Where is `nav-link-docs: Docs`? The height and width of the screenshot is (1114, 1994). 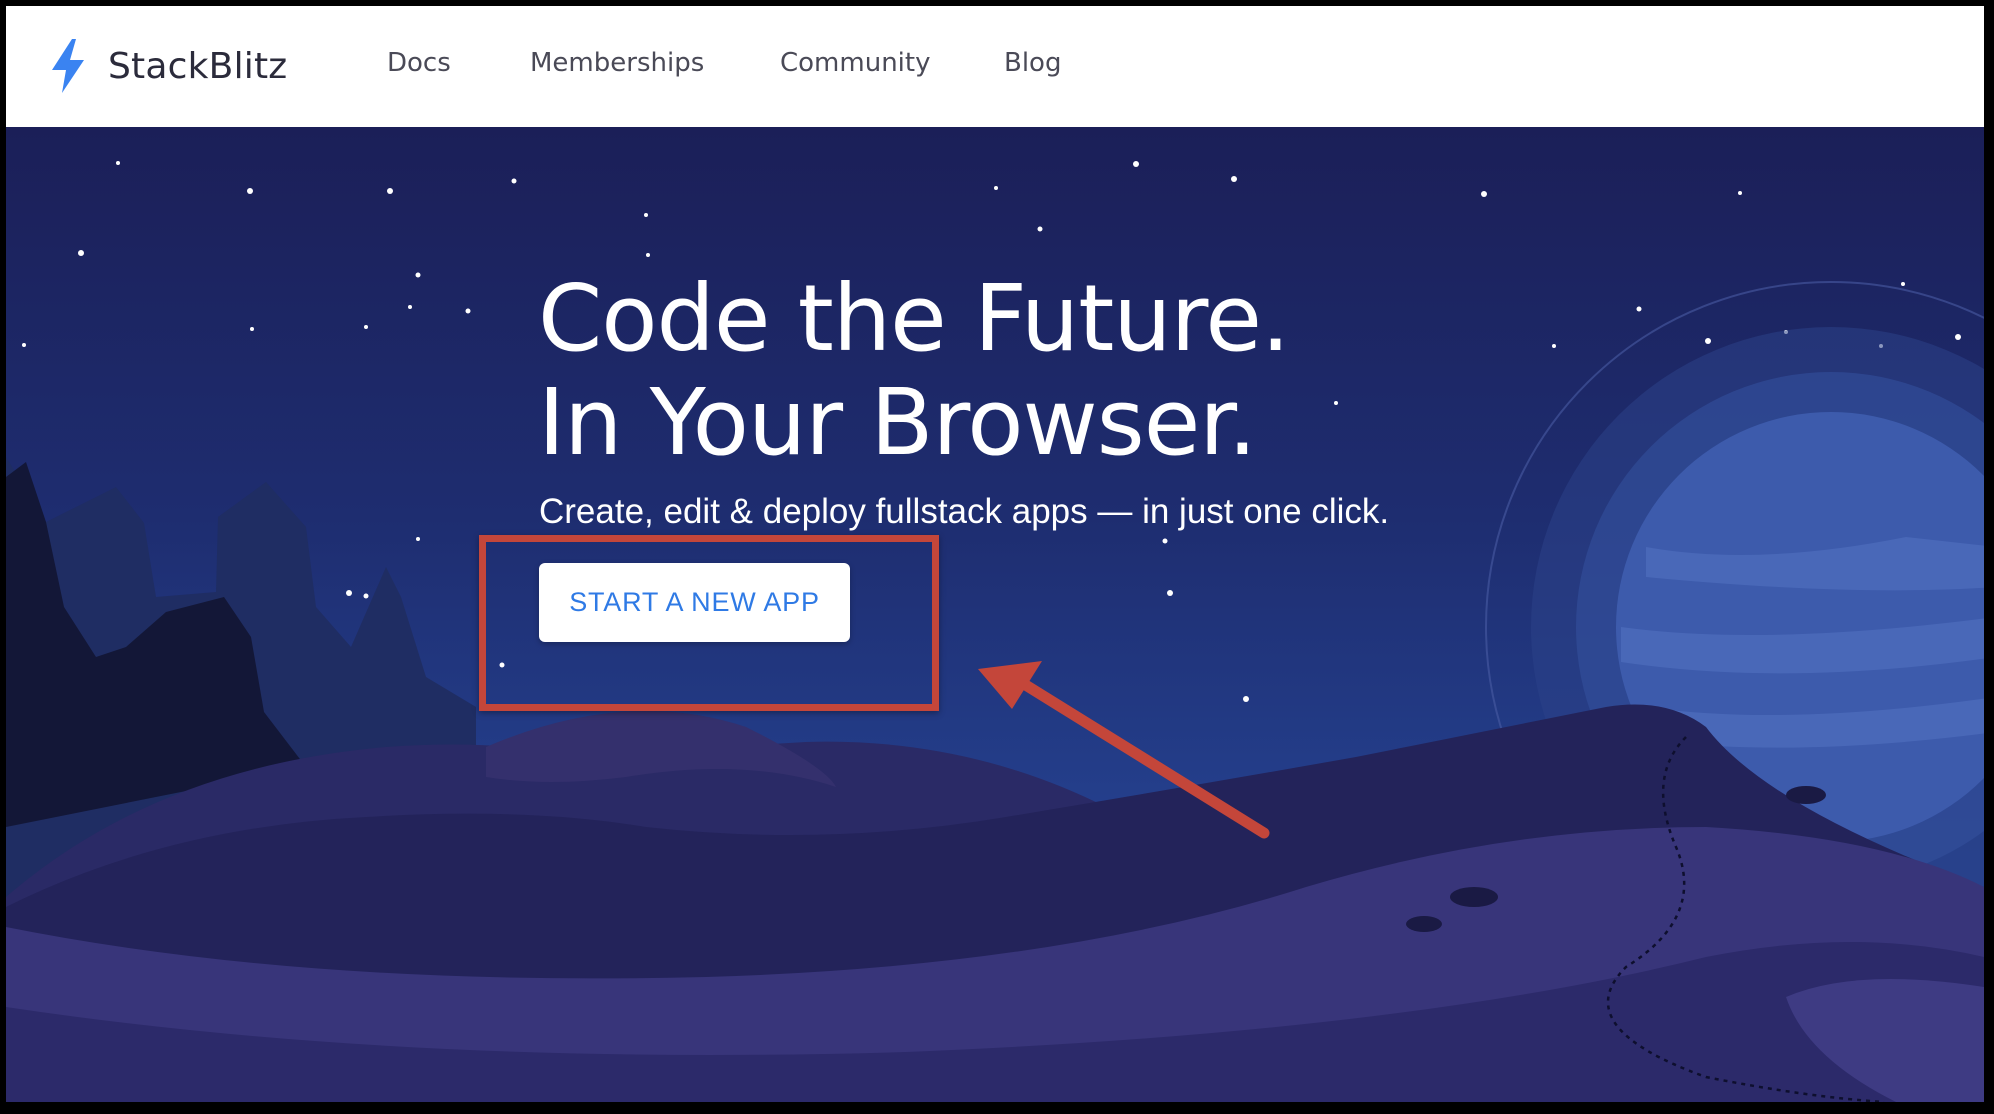
nav-link-docs: Docs is located at coordinates (419, 63).